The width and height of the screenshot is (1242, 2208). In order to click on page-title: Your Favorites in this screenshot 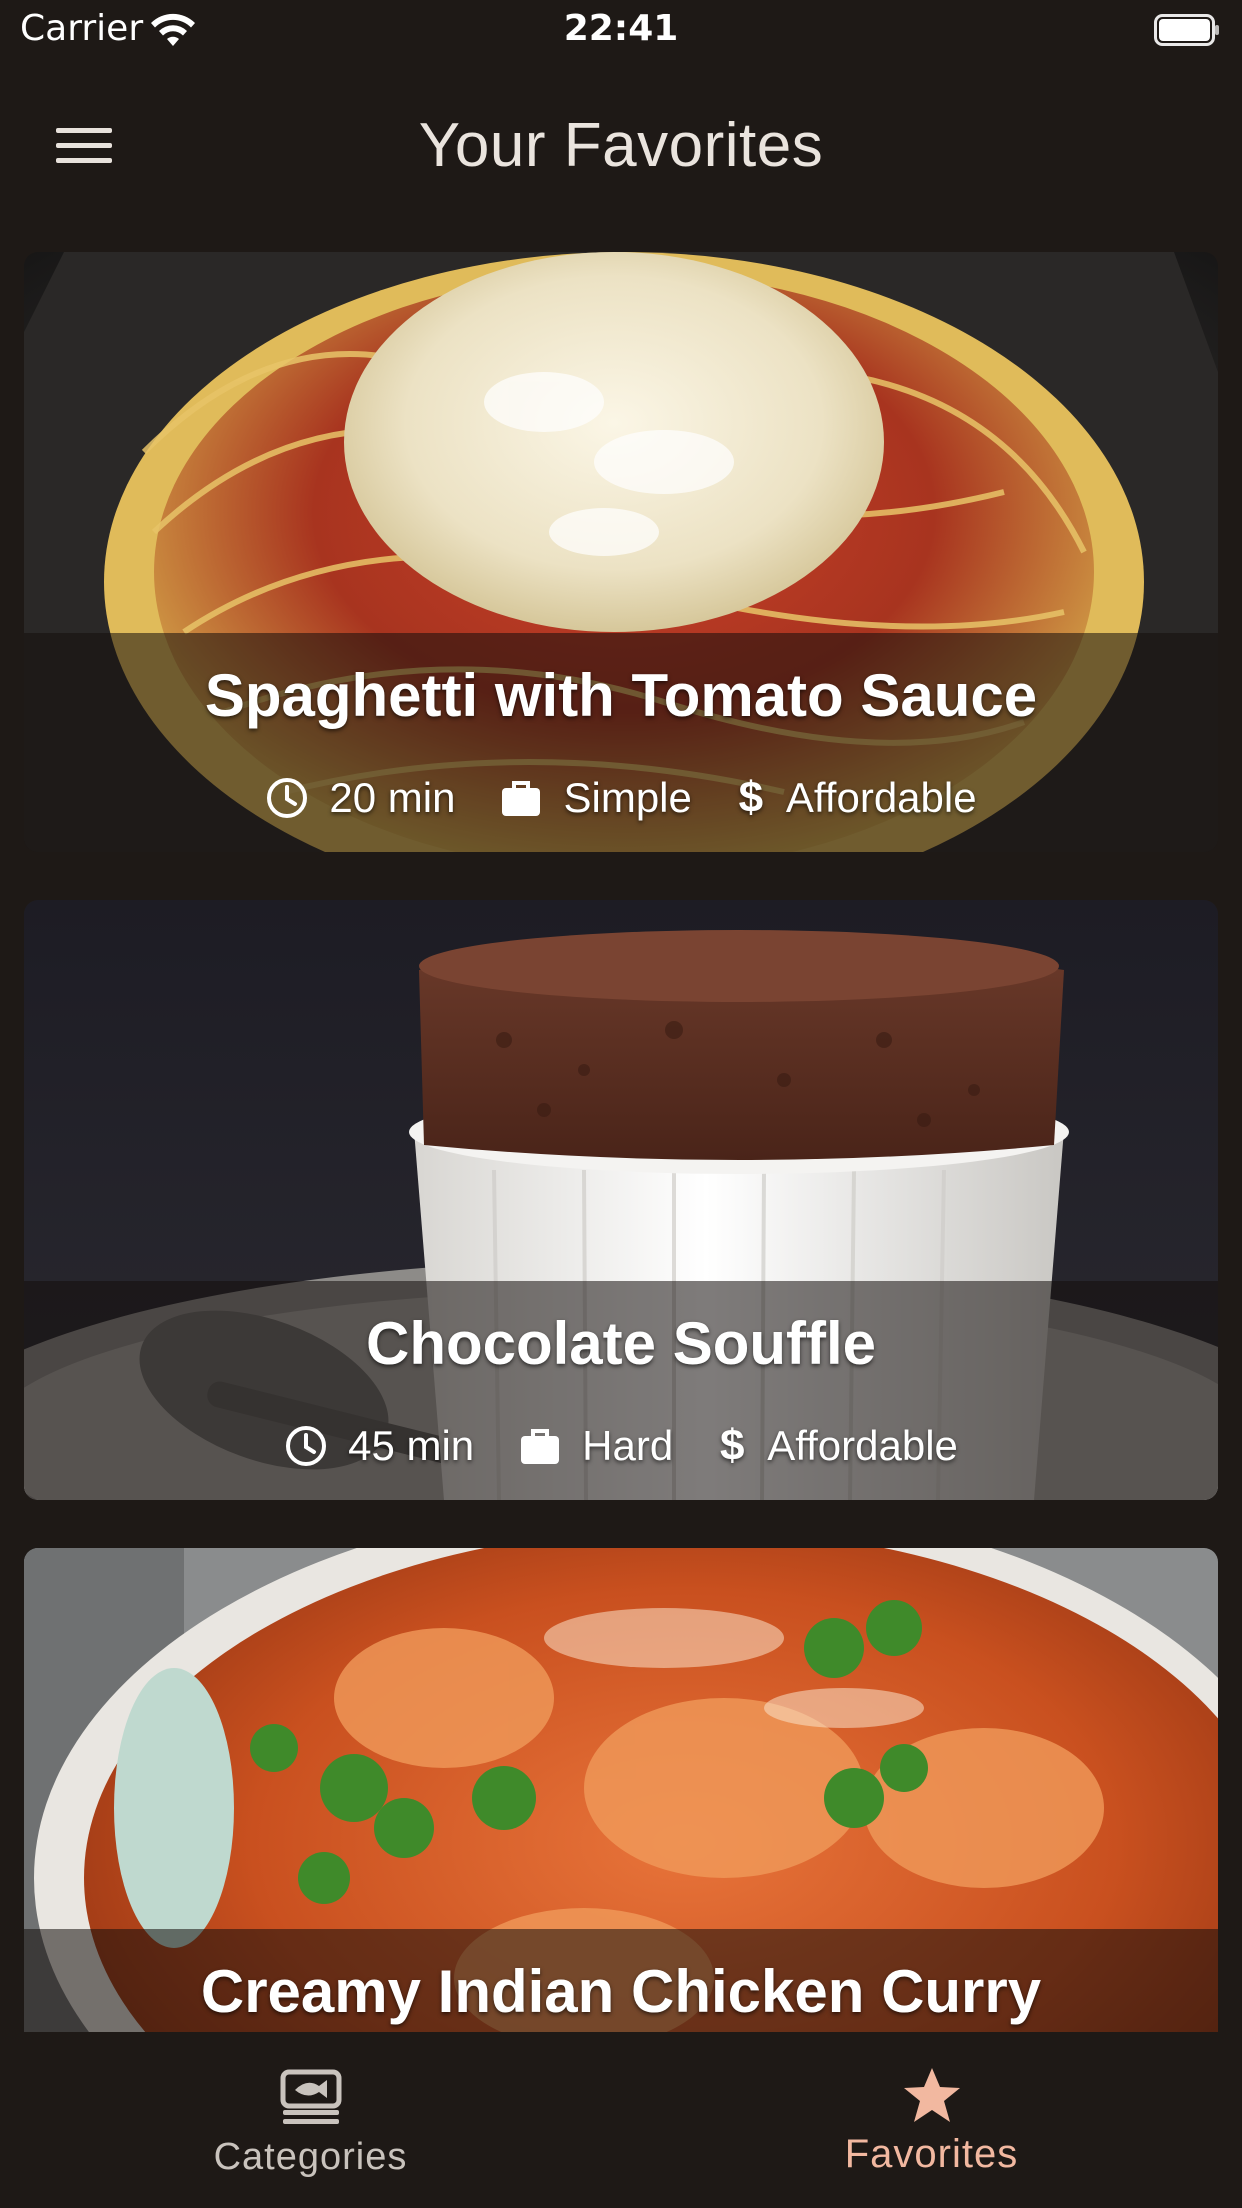, I will do `click(621, 145)`.